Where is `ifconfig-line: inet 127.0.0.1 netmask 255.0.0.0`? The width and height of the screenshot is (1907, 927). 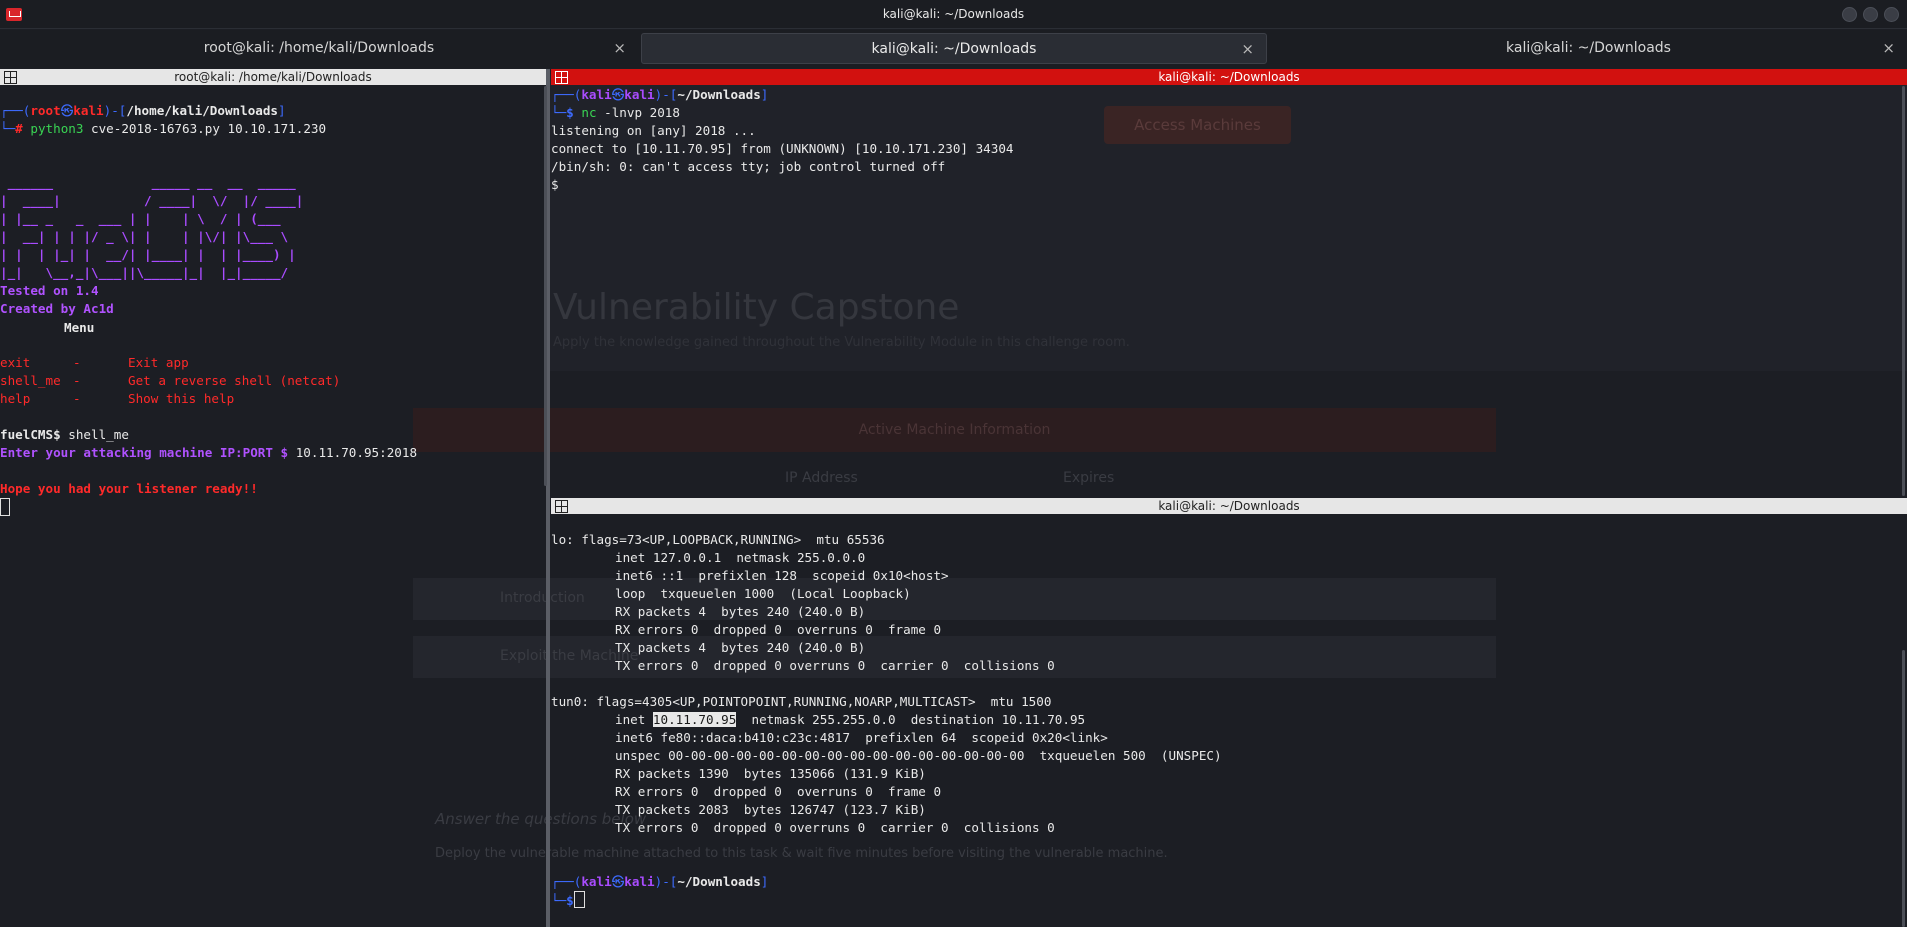
ifconfig-line: inet 127.0.0.1 netmask 255.0.0.0 is located at coordinates (740, 557).